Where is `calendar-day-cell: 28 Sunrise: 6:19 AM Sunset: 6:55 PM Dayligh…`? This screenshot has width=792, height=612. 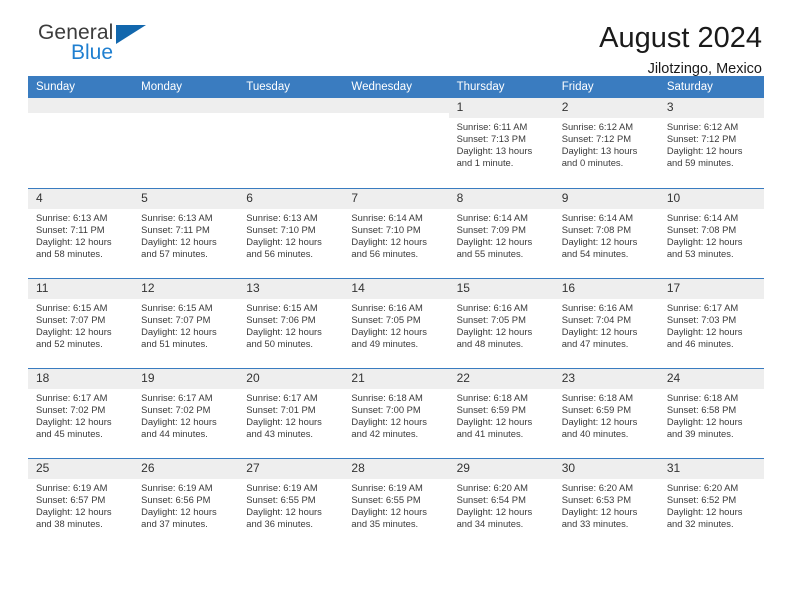 calendar-day-cell: 28 Sunrise: 6:19 AM Sunset: 6:55 PM Dayligh… is located at coordinates (396, 502).